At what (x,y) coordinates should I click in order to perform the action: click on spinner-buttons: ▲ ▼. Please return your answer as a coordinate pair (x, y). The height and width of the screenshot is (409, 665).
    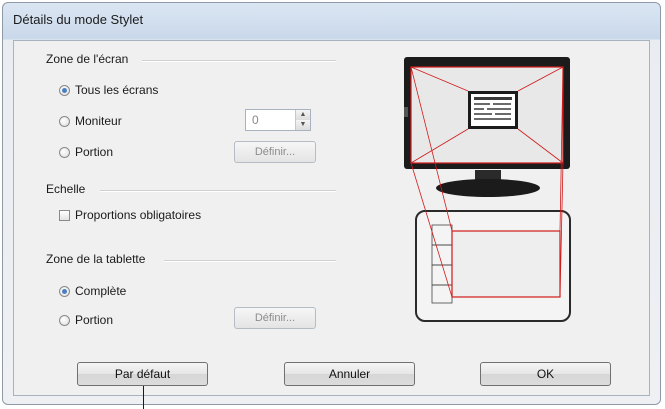
    Looking at the image, I should click on (302, 120).